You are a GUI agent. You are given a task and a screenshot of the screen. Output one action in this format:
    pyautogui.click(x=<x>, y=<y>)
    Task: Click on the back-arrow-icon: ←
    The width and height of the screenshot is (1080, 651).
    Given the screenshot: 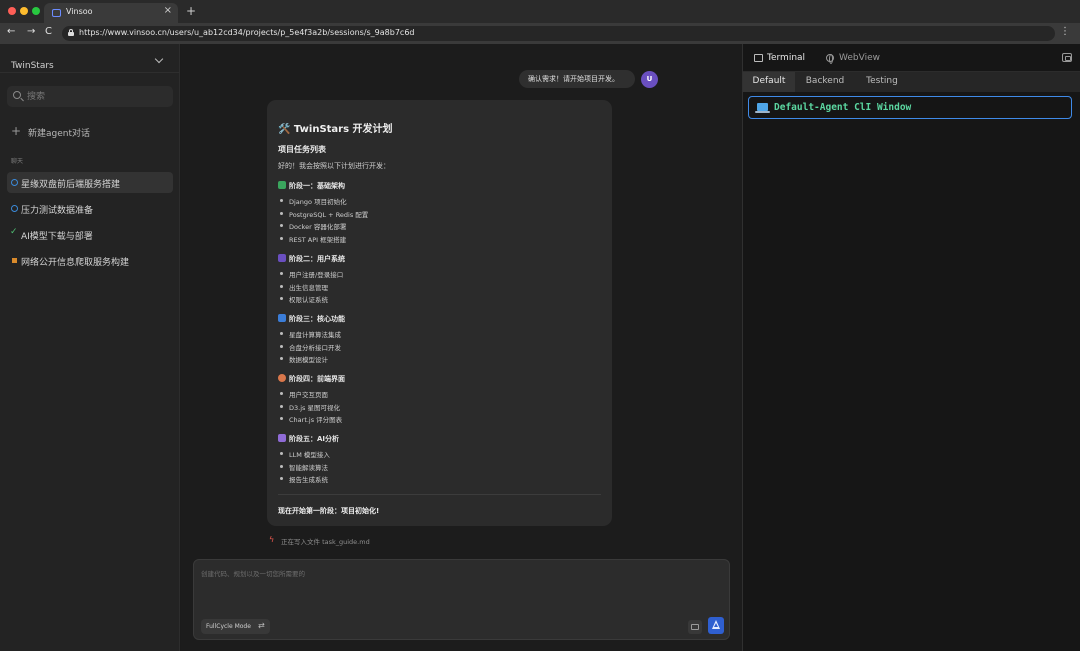 What is the action you would take?
    pyautogui.click(x=11, y=31)
    